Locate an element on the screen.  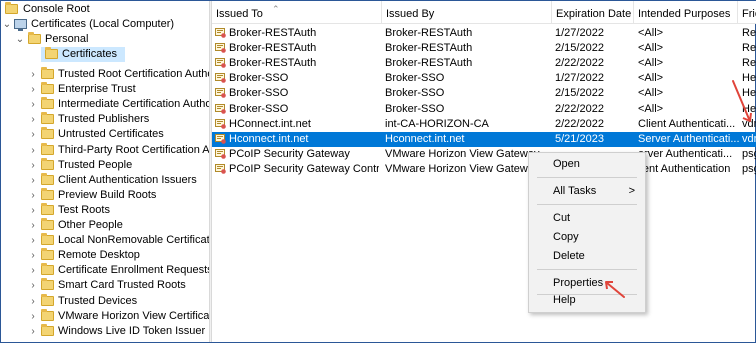
annotation-layer is located at coordinates (678, 189).